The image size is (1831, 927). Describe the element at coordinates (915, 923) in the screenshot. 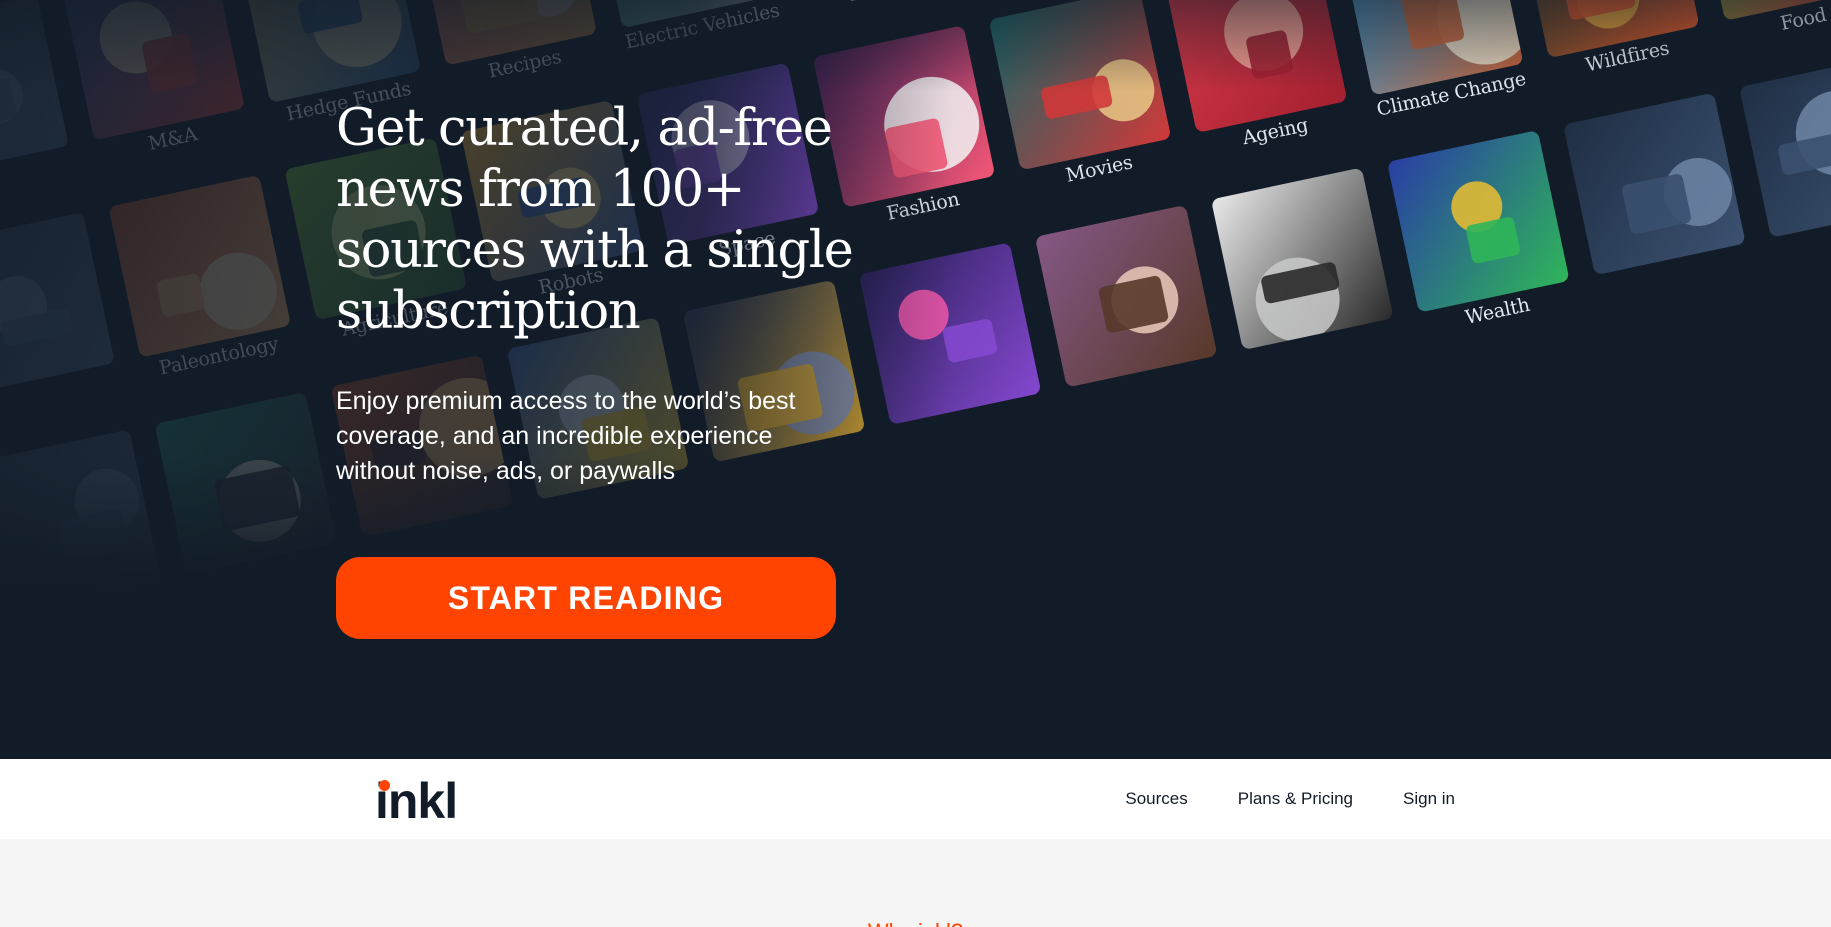

I see `why-inkl-label: Why inkl?` at that location.